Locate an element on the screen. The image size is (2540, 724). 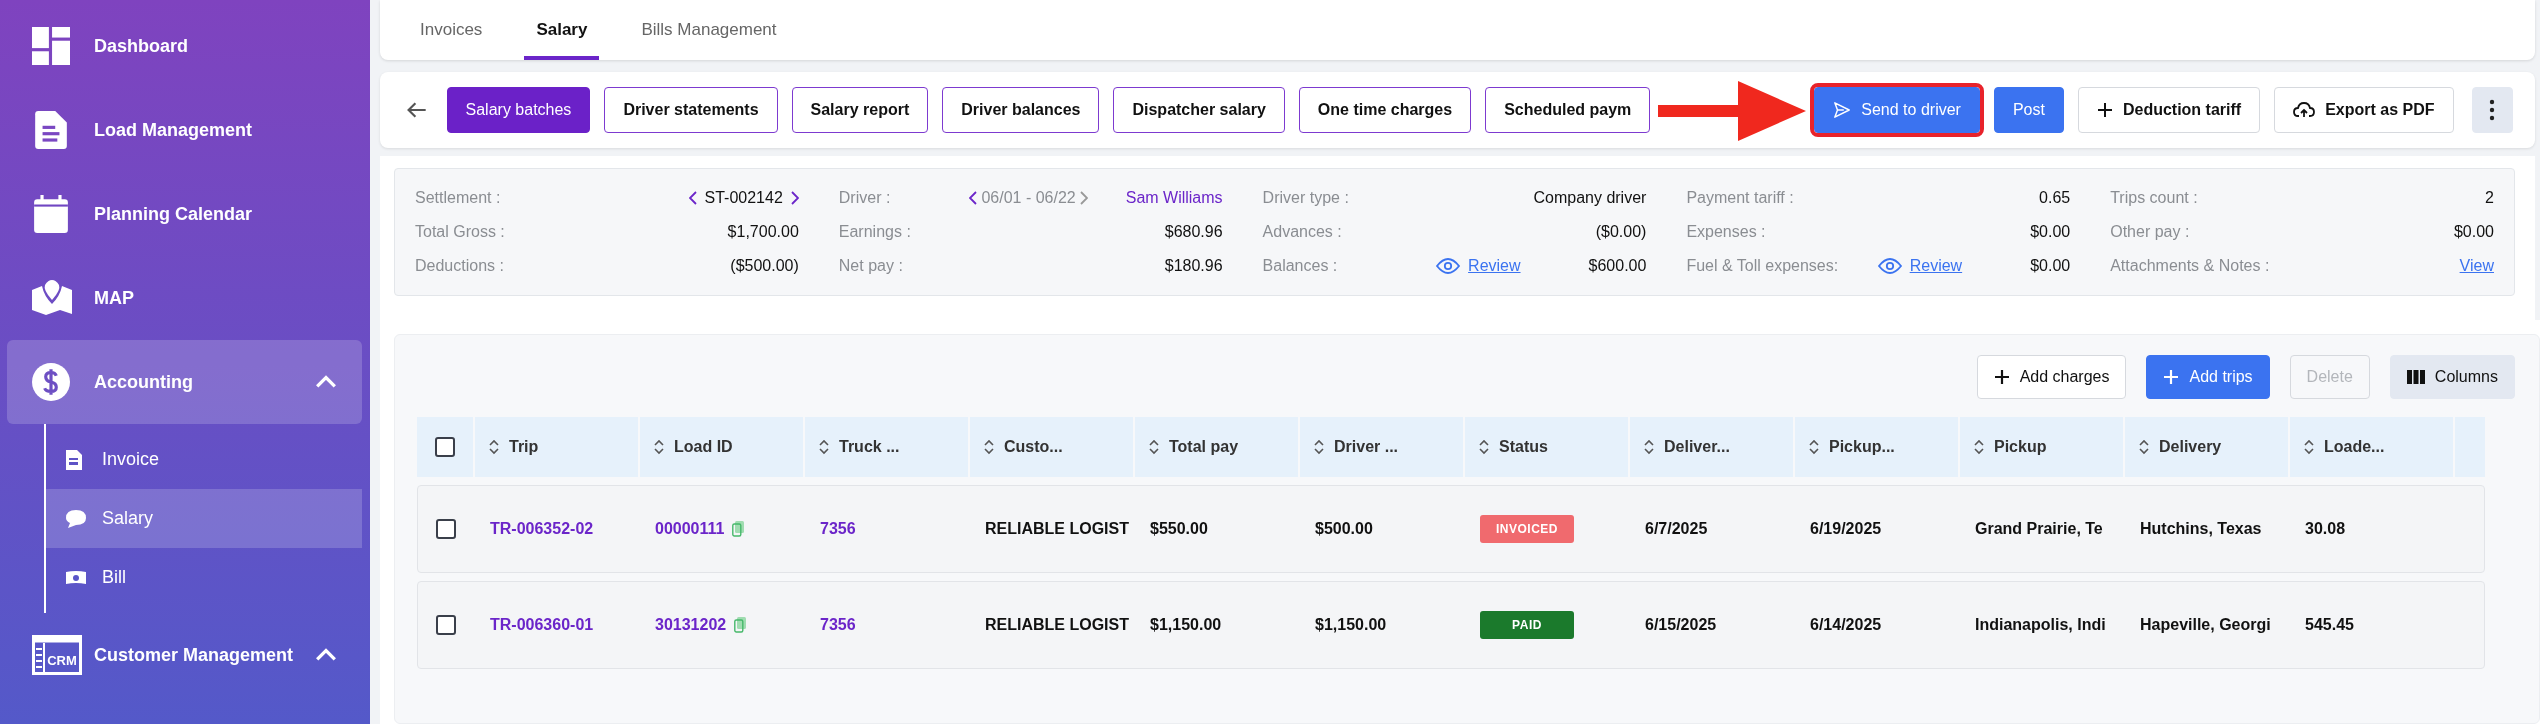
field-value: $1,700.00 is located at coordinates (763, 232).